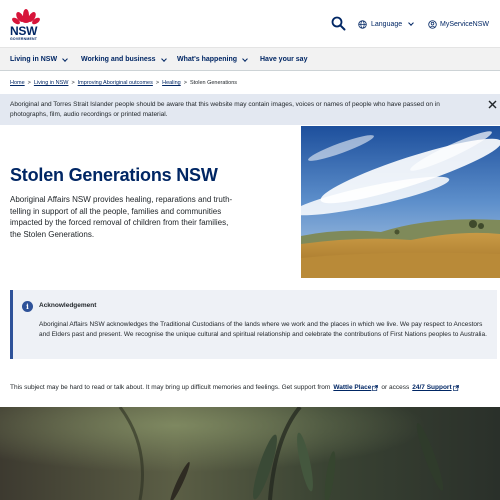 The height and width of the screenshot is (500, 500). I want to click on breadcrumb-current: Stolen Generations, so click(213, 83).